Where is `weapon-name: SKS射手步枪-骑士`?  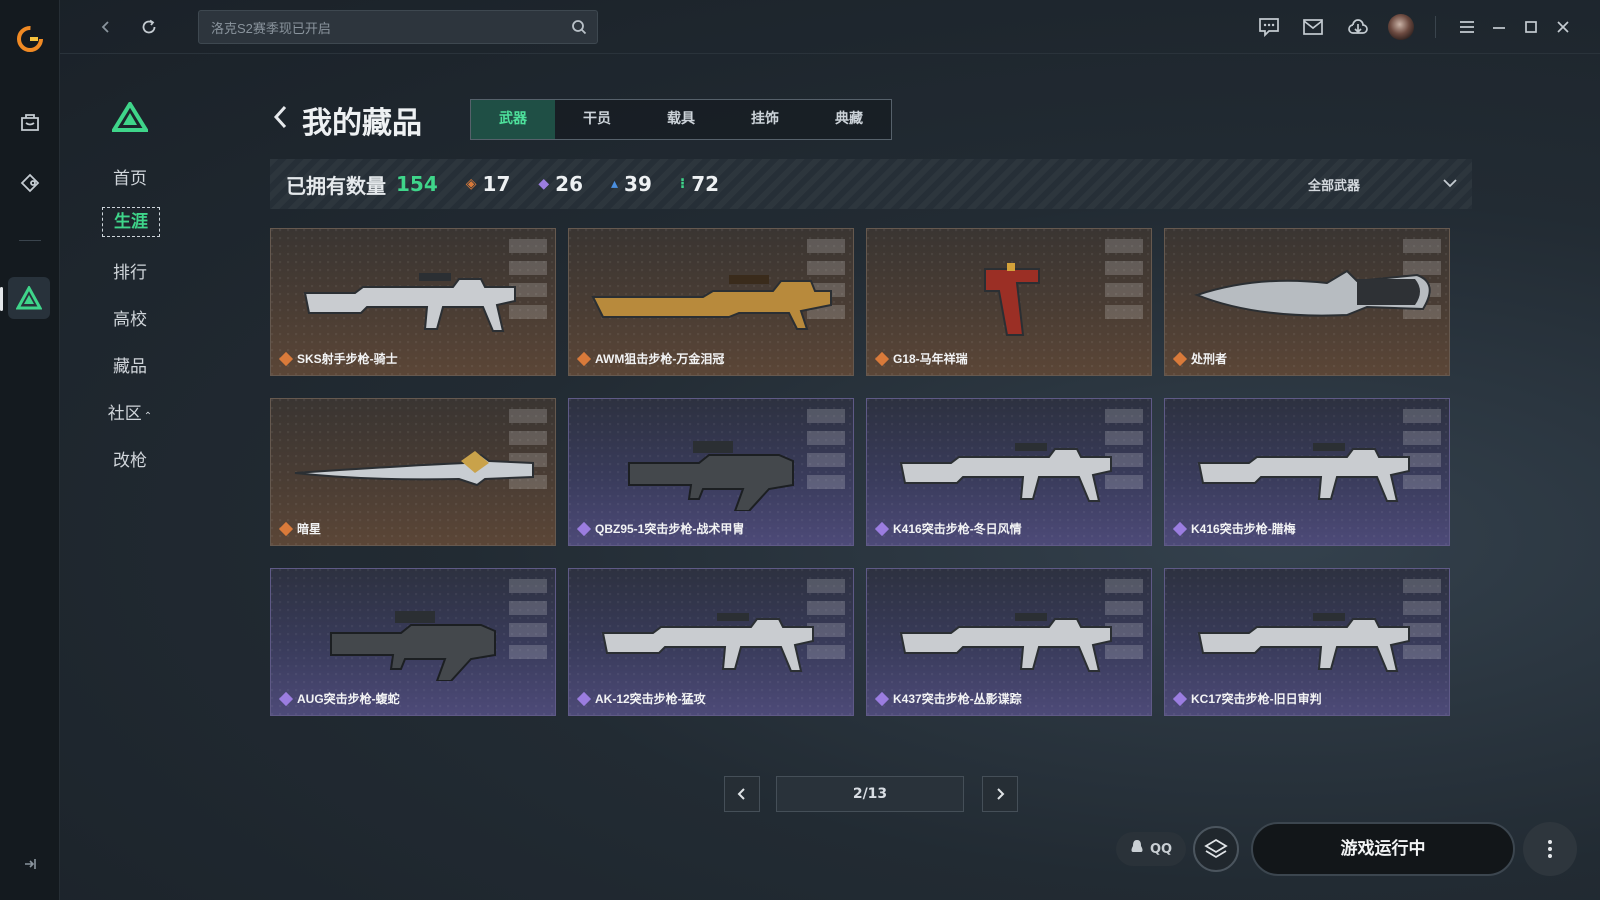 weapon-name: SKS射手步枪-骑士 is located at coordinates (338, 358).